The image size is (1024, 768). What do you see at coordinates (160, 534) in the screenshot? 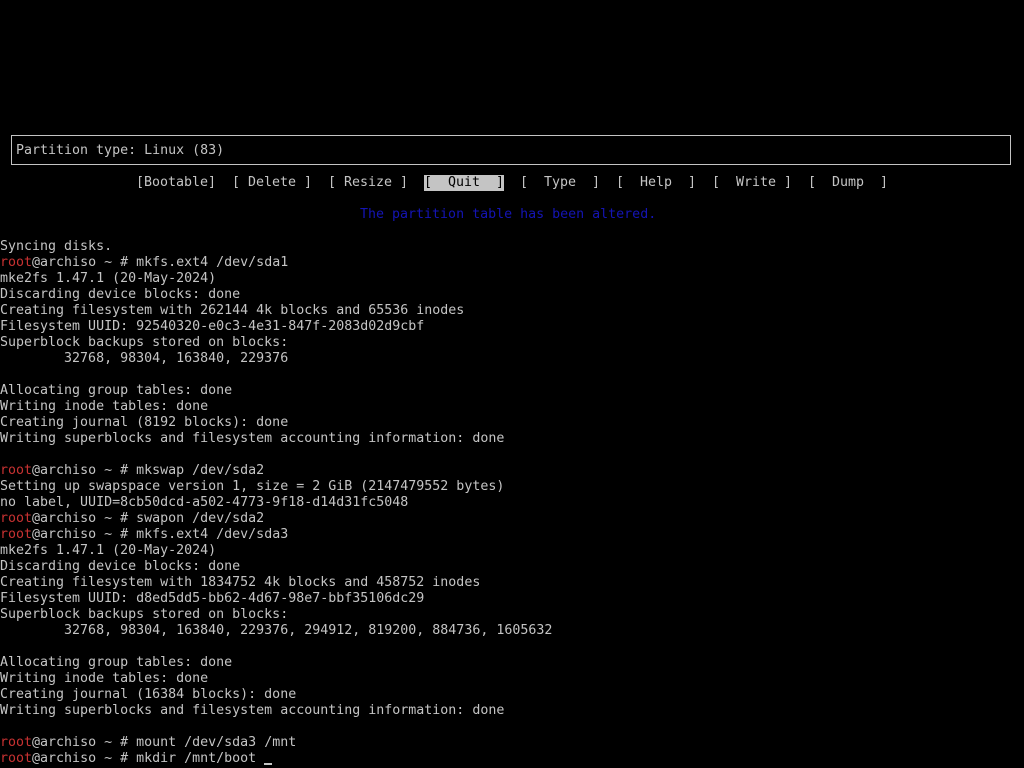
I see `command-text: @archiso ~ # mkfs.ext4 /dev/sda3` at bounding box center [160, 534].